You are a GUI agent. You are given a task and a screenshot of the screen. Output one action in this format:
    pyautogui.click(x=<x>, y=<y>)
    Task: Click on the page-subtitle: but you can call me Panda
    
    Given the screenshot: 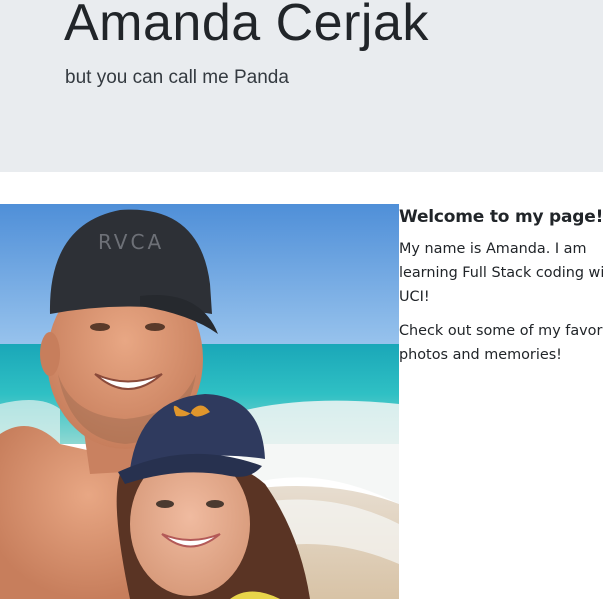 What is the action you would take?
    pyautogui.click(x=177, y=77)
    